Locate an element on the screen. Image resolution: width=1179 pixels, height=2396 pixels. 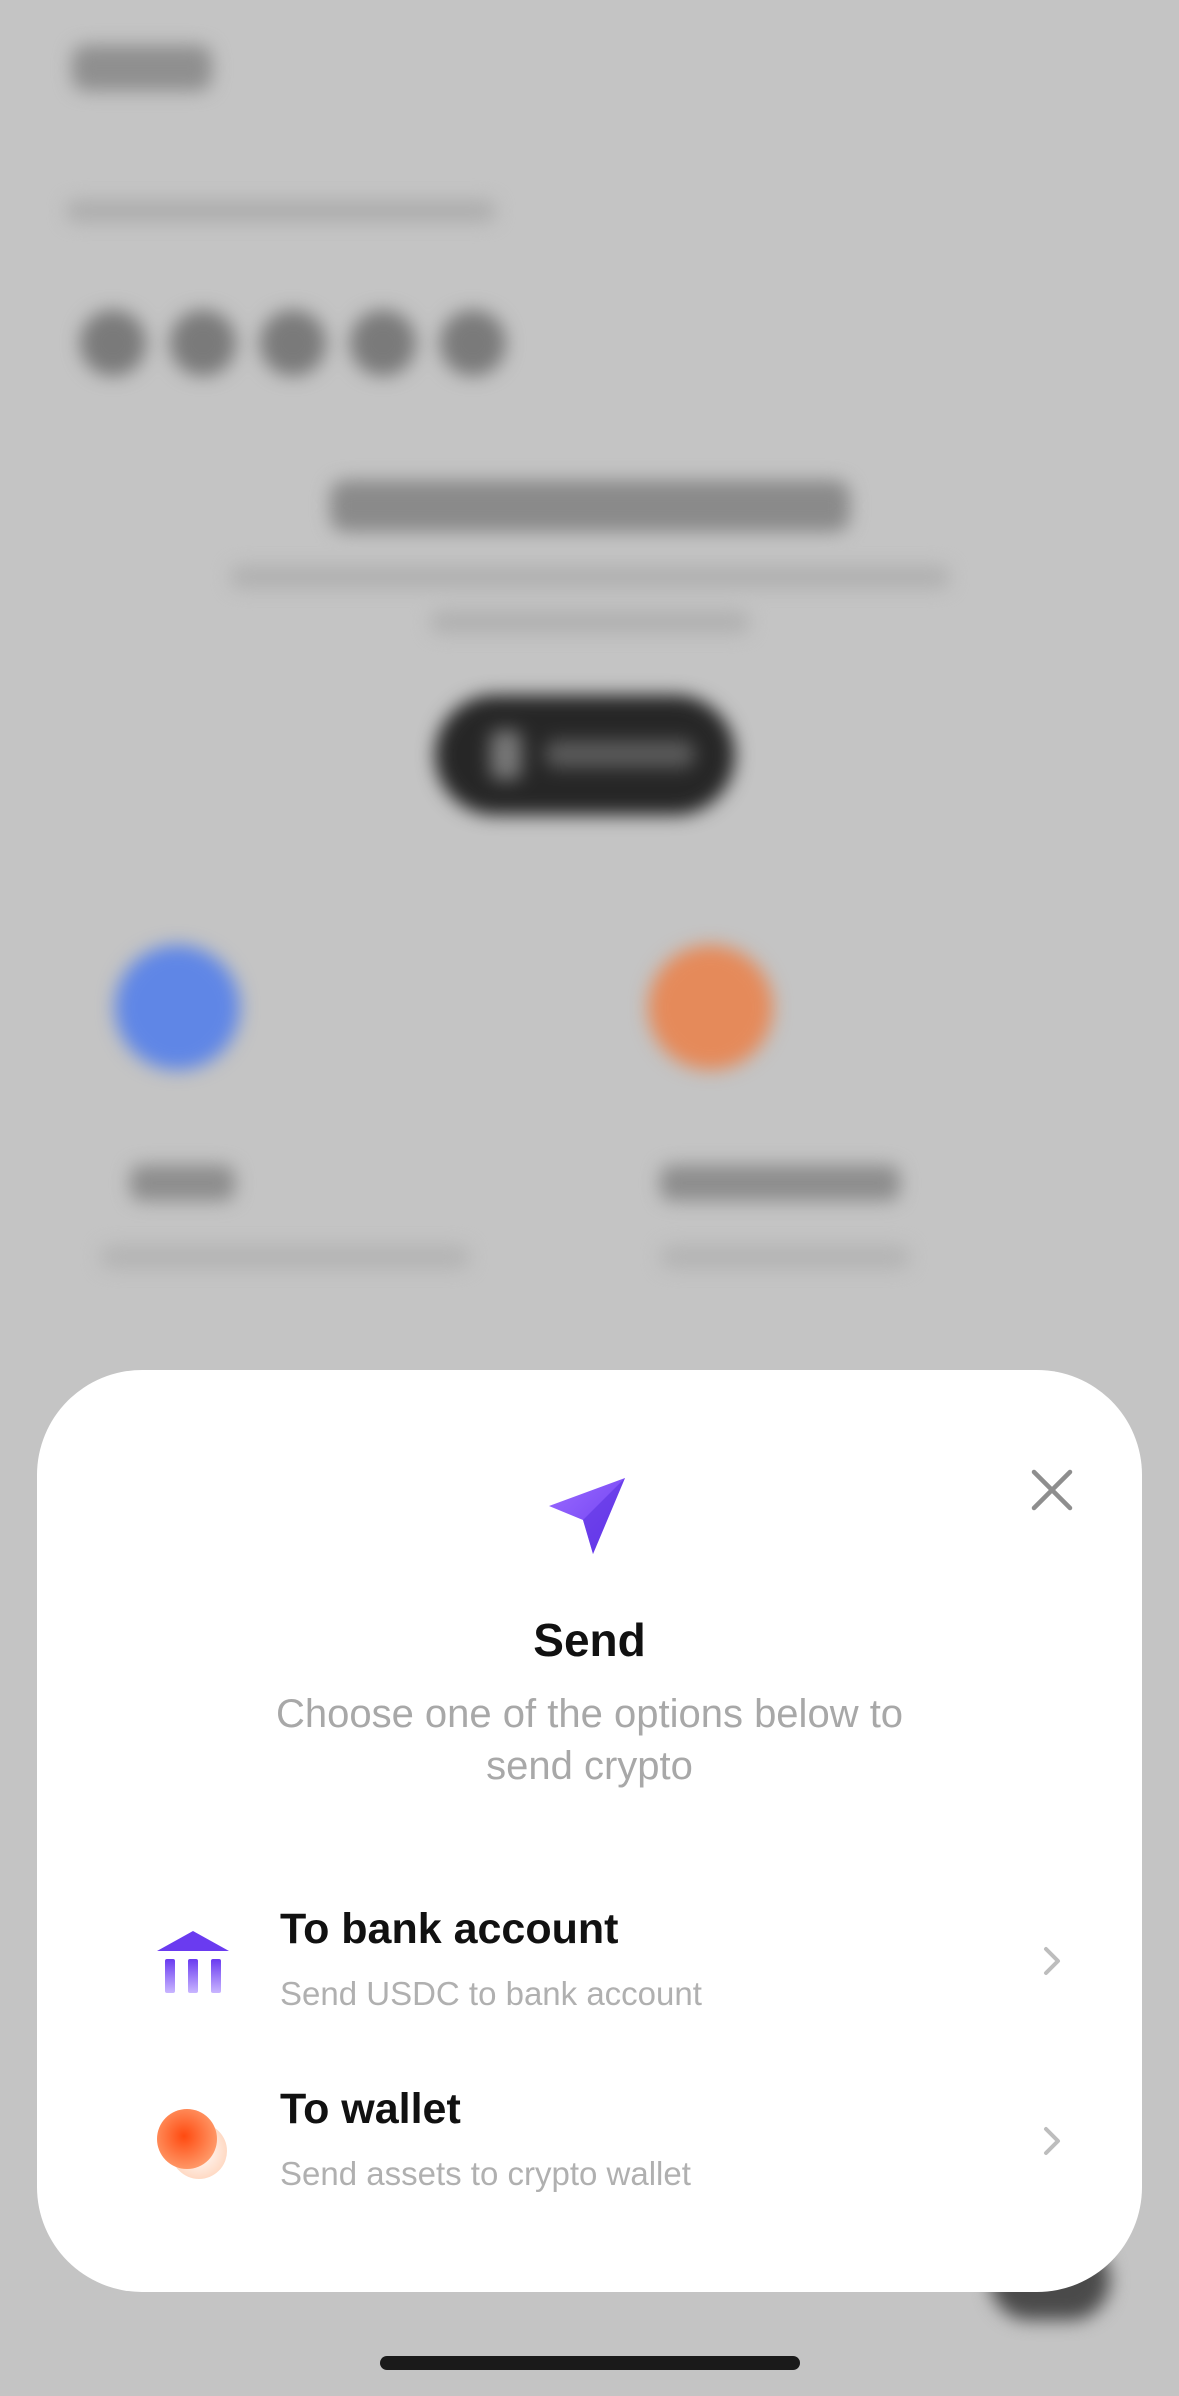
home-indicator is located at coordinates (590, 2363).